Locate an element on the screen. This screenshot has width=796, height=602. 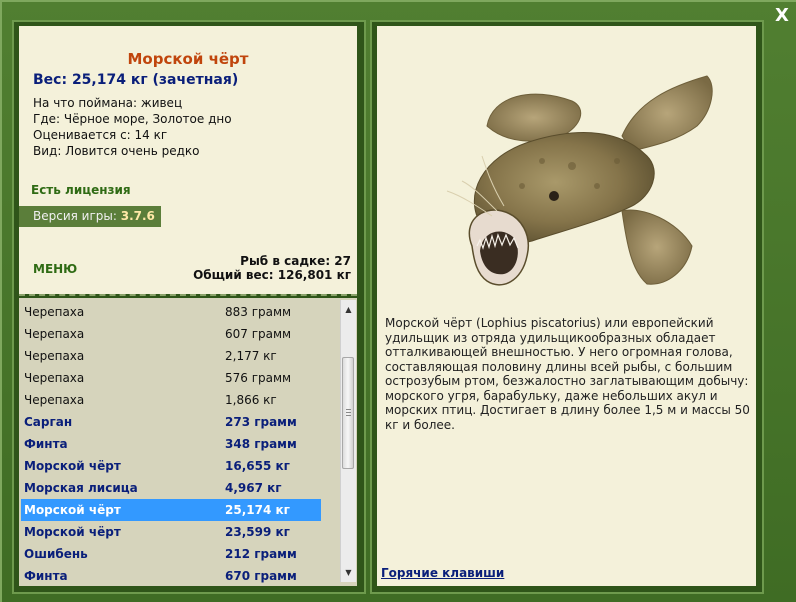
list-item: Сарган 273 грамм is located at coordinates (171, 422).